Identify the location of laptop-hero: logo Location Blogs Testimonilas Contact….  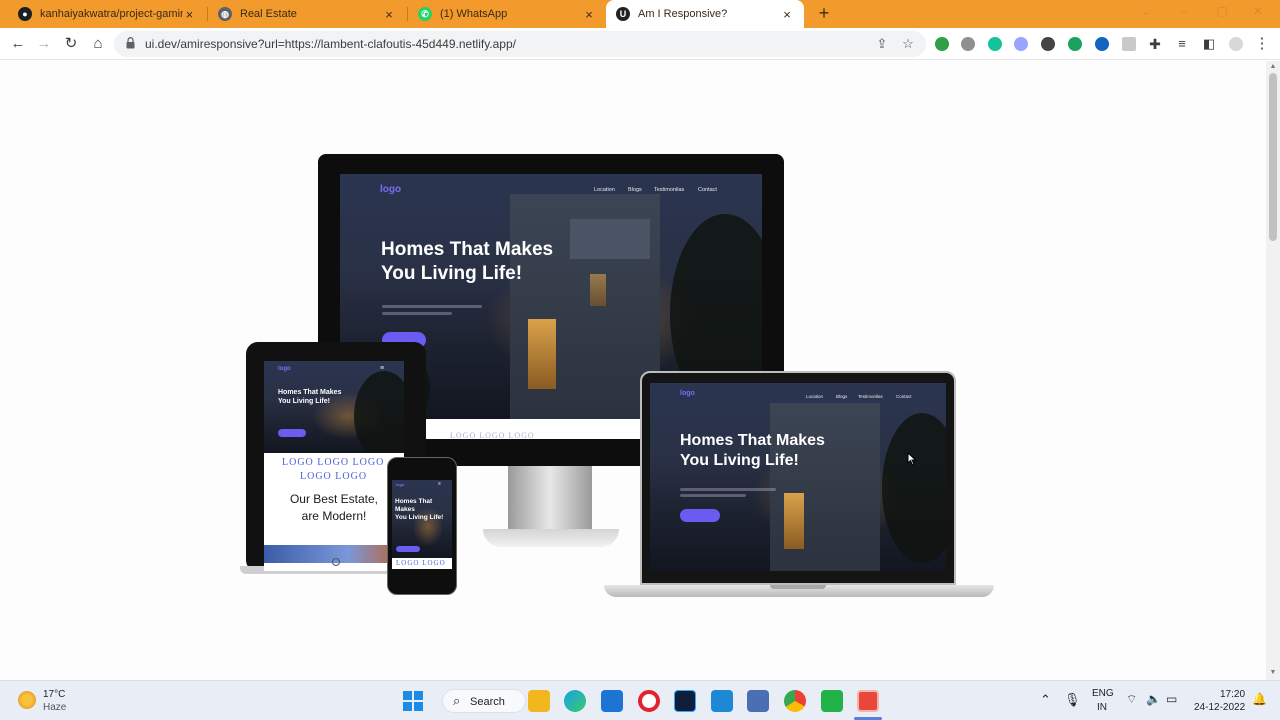
(798, 477).